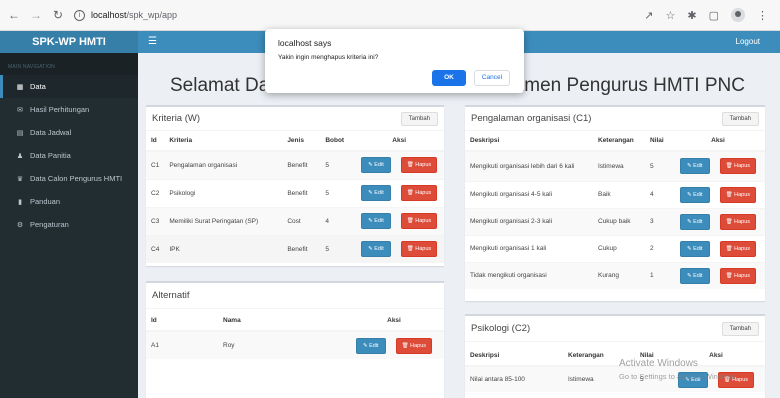 The height and width of the screenshot is (398, 780). I want to click on sidepanel-icon: ▢, so click(714, 15).